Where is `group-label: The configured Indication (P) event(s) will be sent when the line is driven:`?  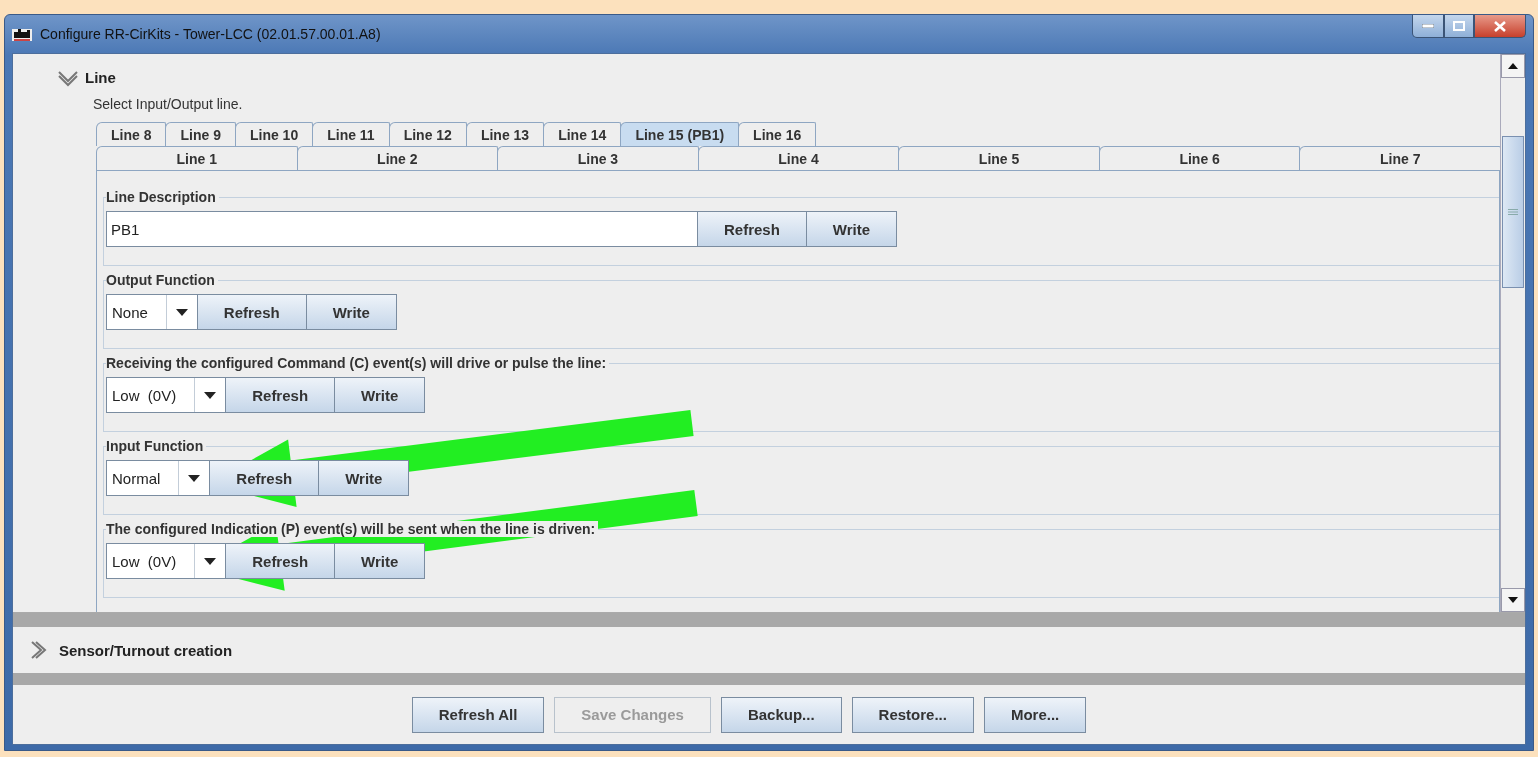
group-label: The configured Indication (P) event(s) will be sent when the line is driven: is located at coordinates (352, 529).